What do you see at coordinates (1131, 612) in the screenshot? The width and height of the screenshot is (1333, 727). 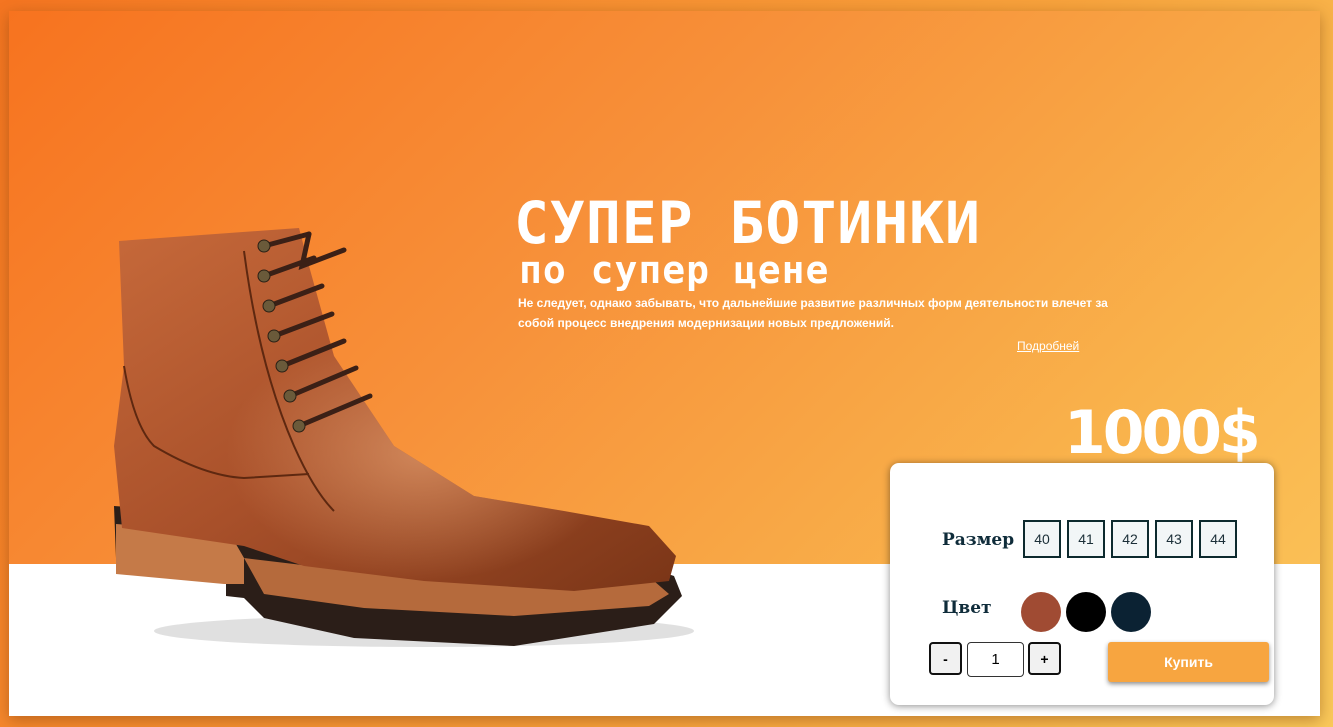 I see `color-swatch-navy` at bounding box center [1131, 612].